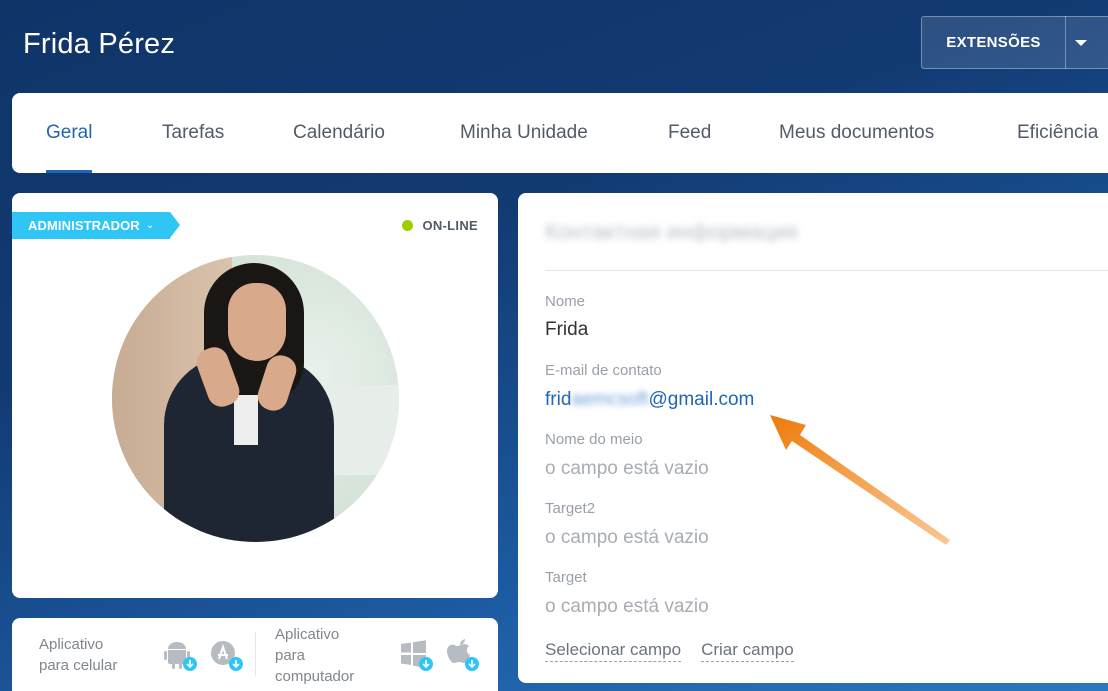 This screenshot has height=691, width=1108. Describe the element at coordinates (339, 133) in the screenshot. I see `tab-calendario: Calendário` at that location.